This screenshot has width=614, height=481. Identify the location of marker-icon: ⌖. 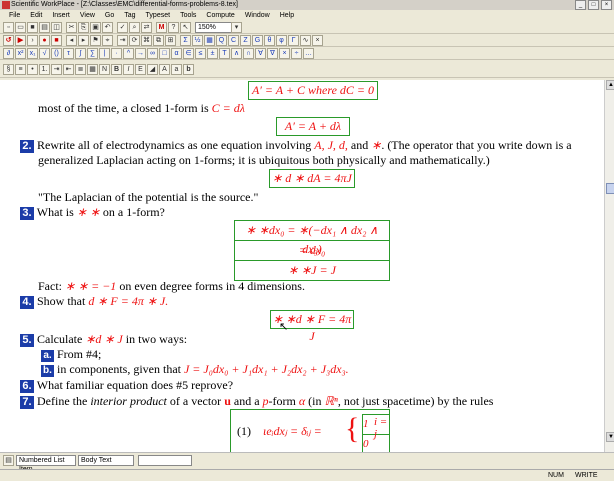
(107, 40).